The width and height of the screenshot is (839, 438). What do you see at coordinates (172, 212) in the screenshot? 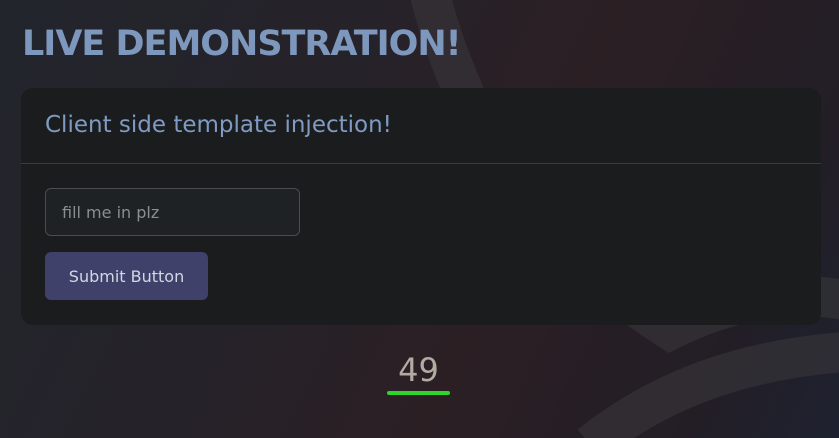
I see `template-input` at bounding box center [172, 212].